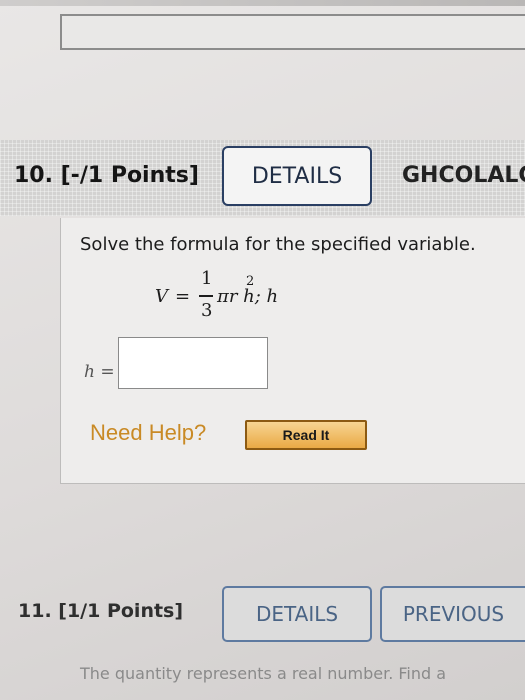 The height and width of the screenshot is (700, 525). I want to click on details-button-11: DETAILS, so click(297, 614).